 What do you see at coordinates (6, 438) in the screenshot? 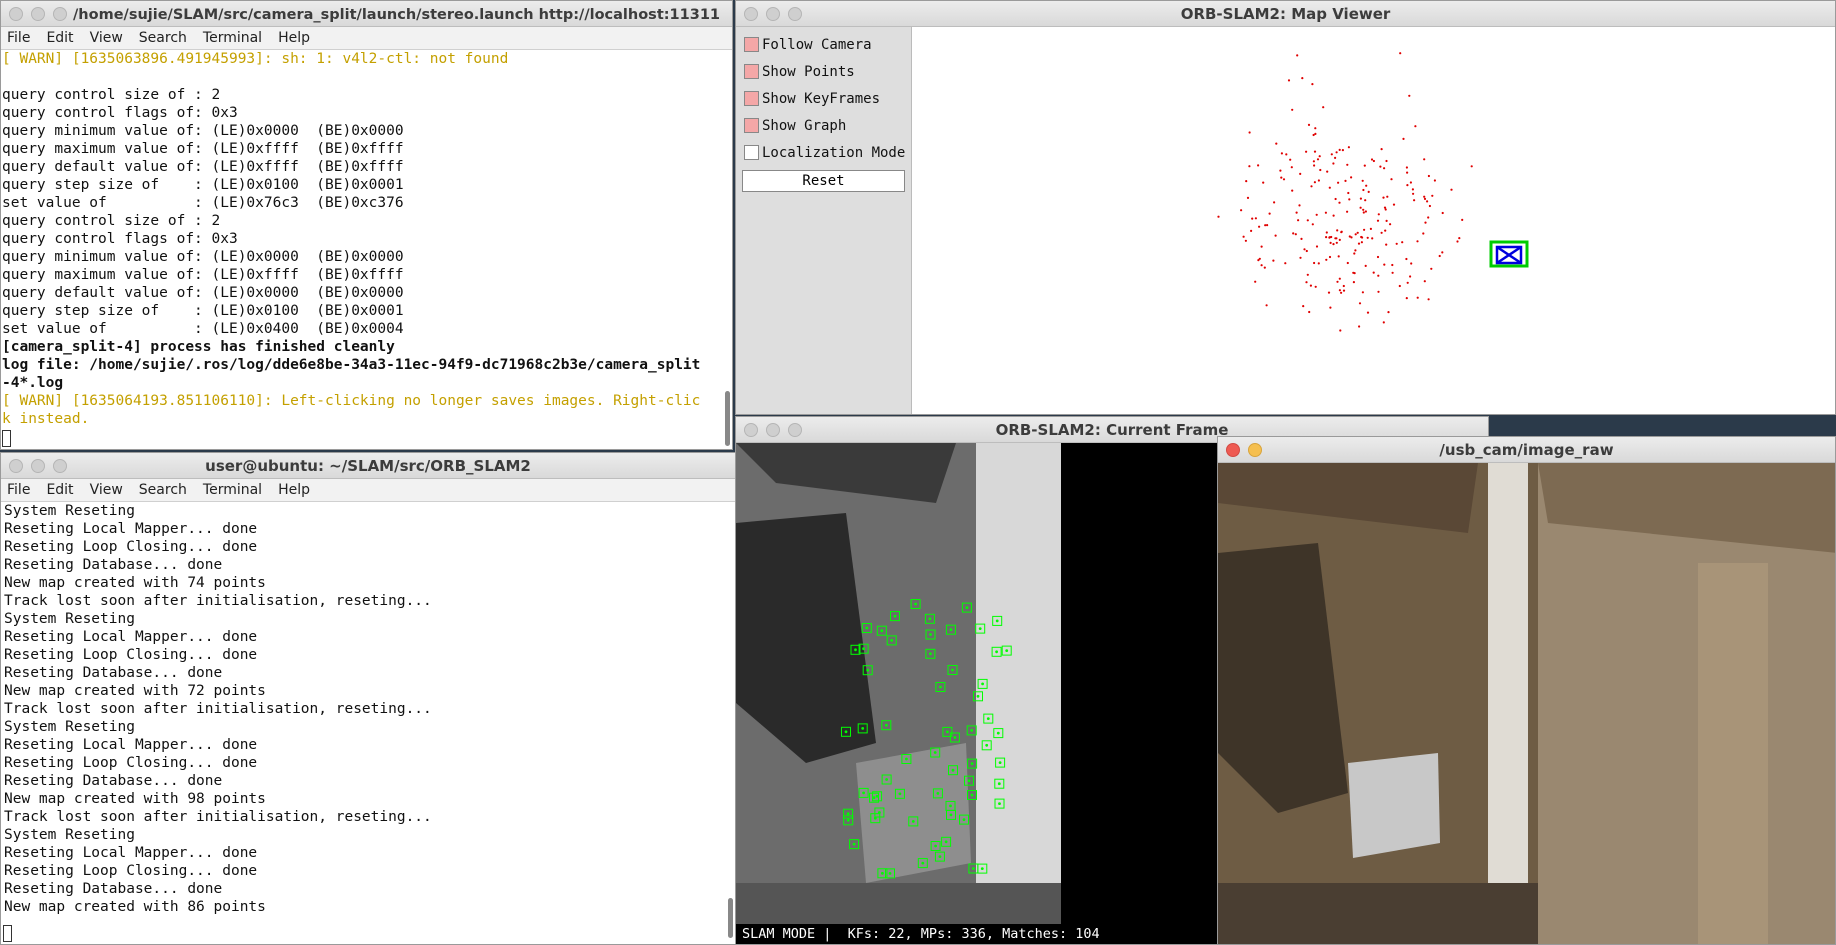
I see `terminal-cursor` at bounding box center [6, 438].